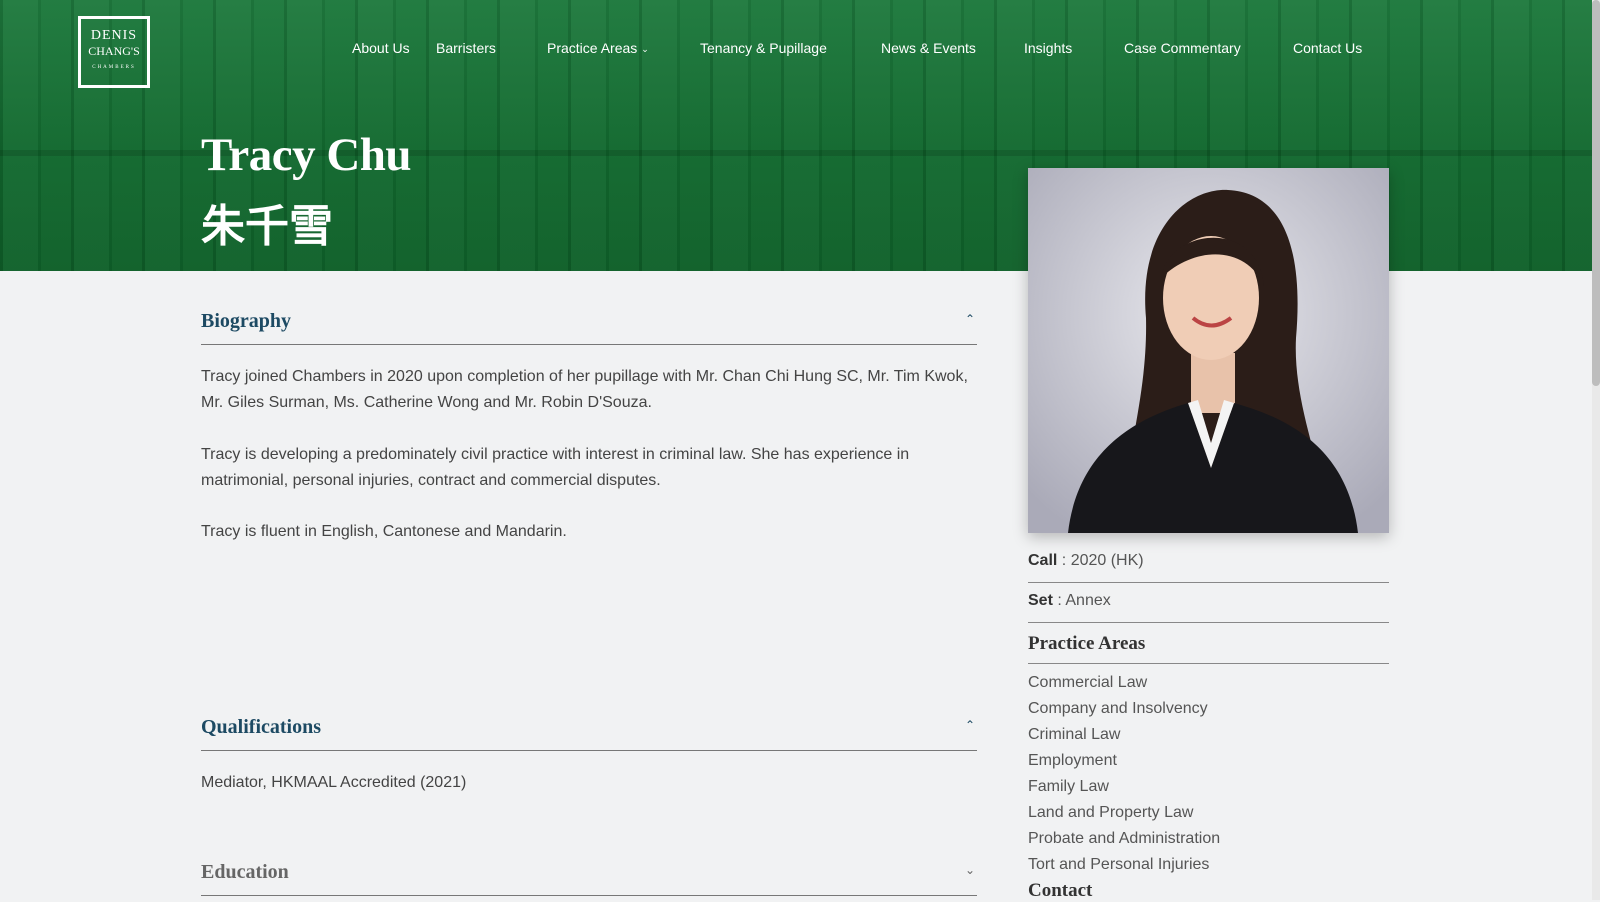 The height and width of the screenshot is (902, 1600). What do you see at coordinates (246, 321) in the screenshot?
I see `biography-title: Biography` at bounding box center [246, 321].